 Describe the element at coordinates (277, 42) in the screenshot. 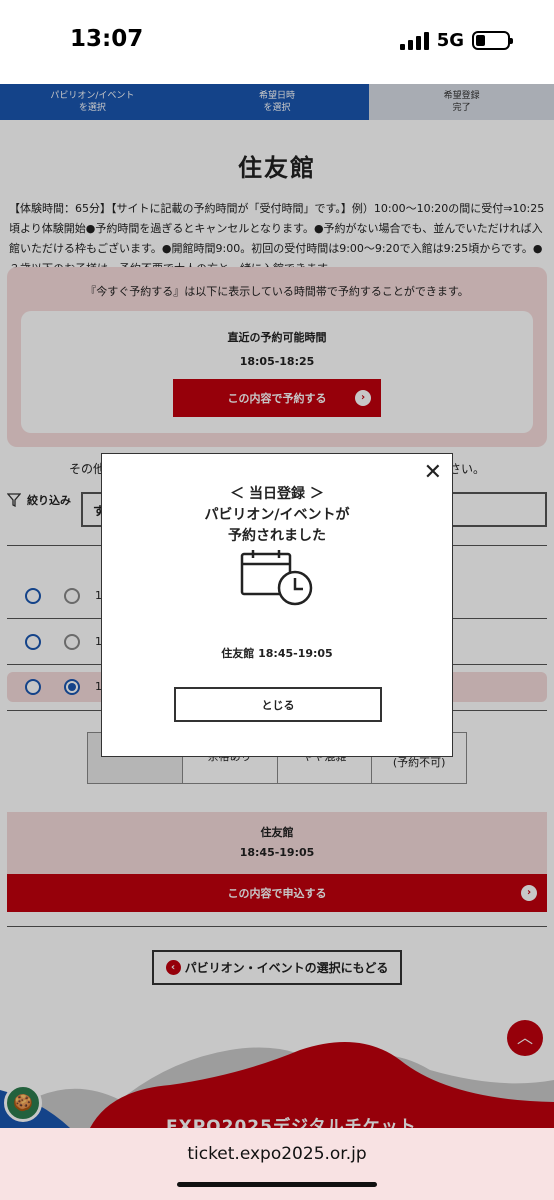

I see `status-bar: 13:07 5G` at that location.